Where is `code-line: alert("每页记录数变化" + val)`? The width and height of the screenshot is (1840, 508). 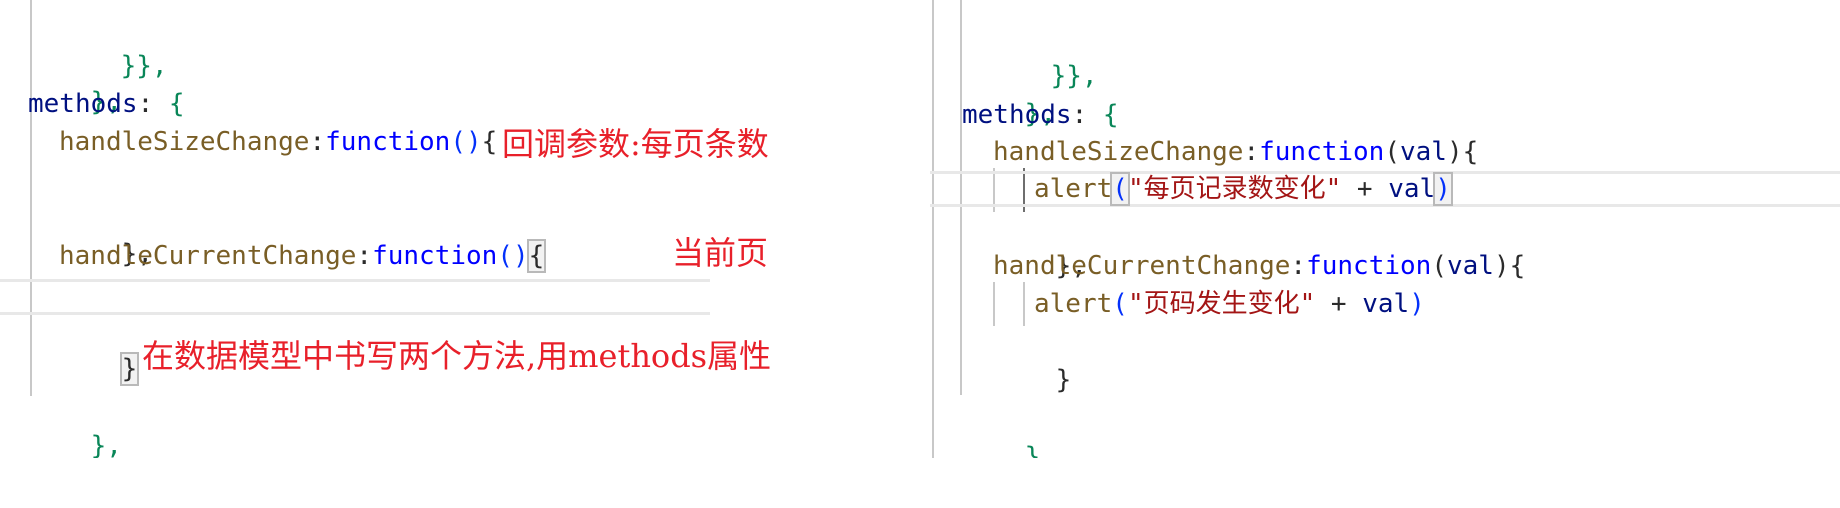 code-line: alert("每页记录数变化" + val) is located at coordinates (1243, 189).